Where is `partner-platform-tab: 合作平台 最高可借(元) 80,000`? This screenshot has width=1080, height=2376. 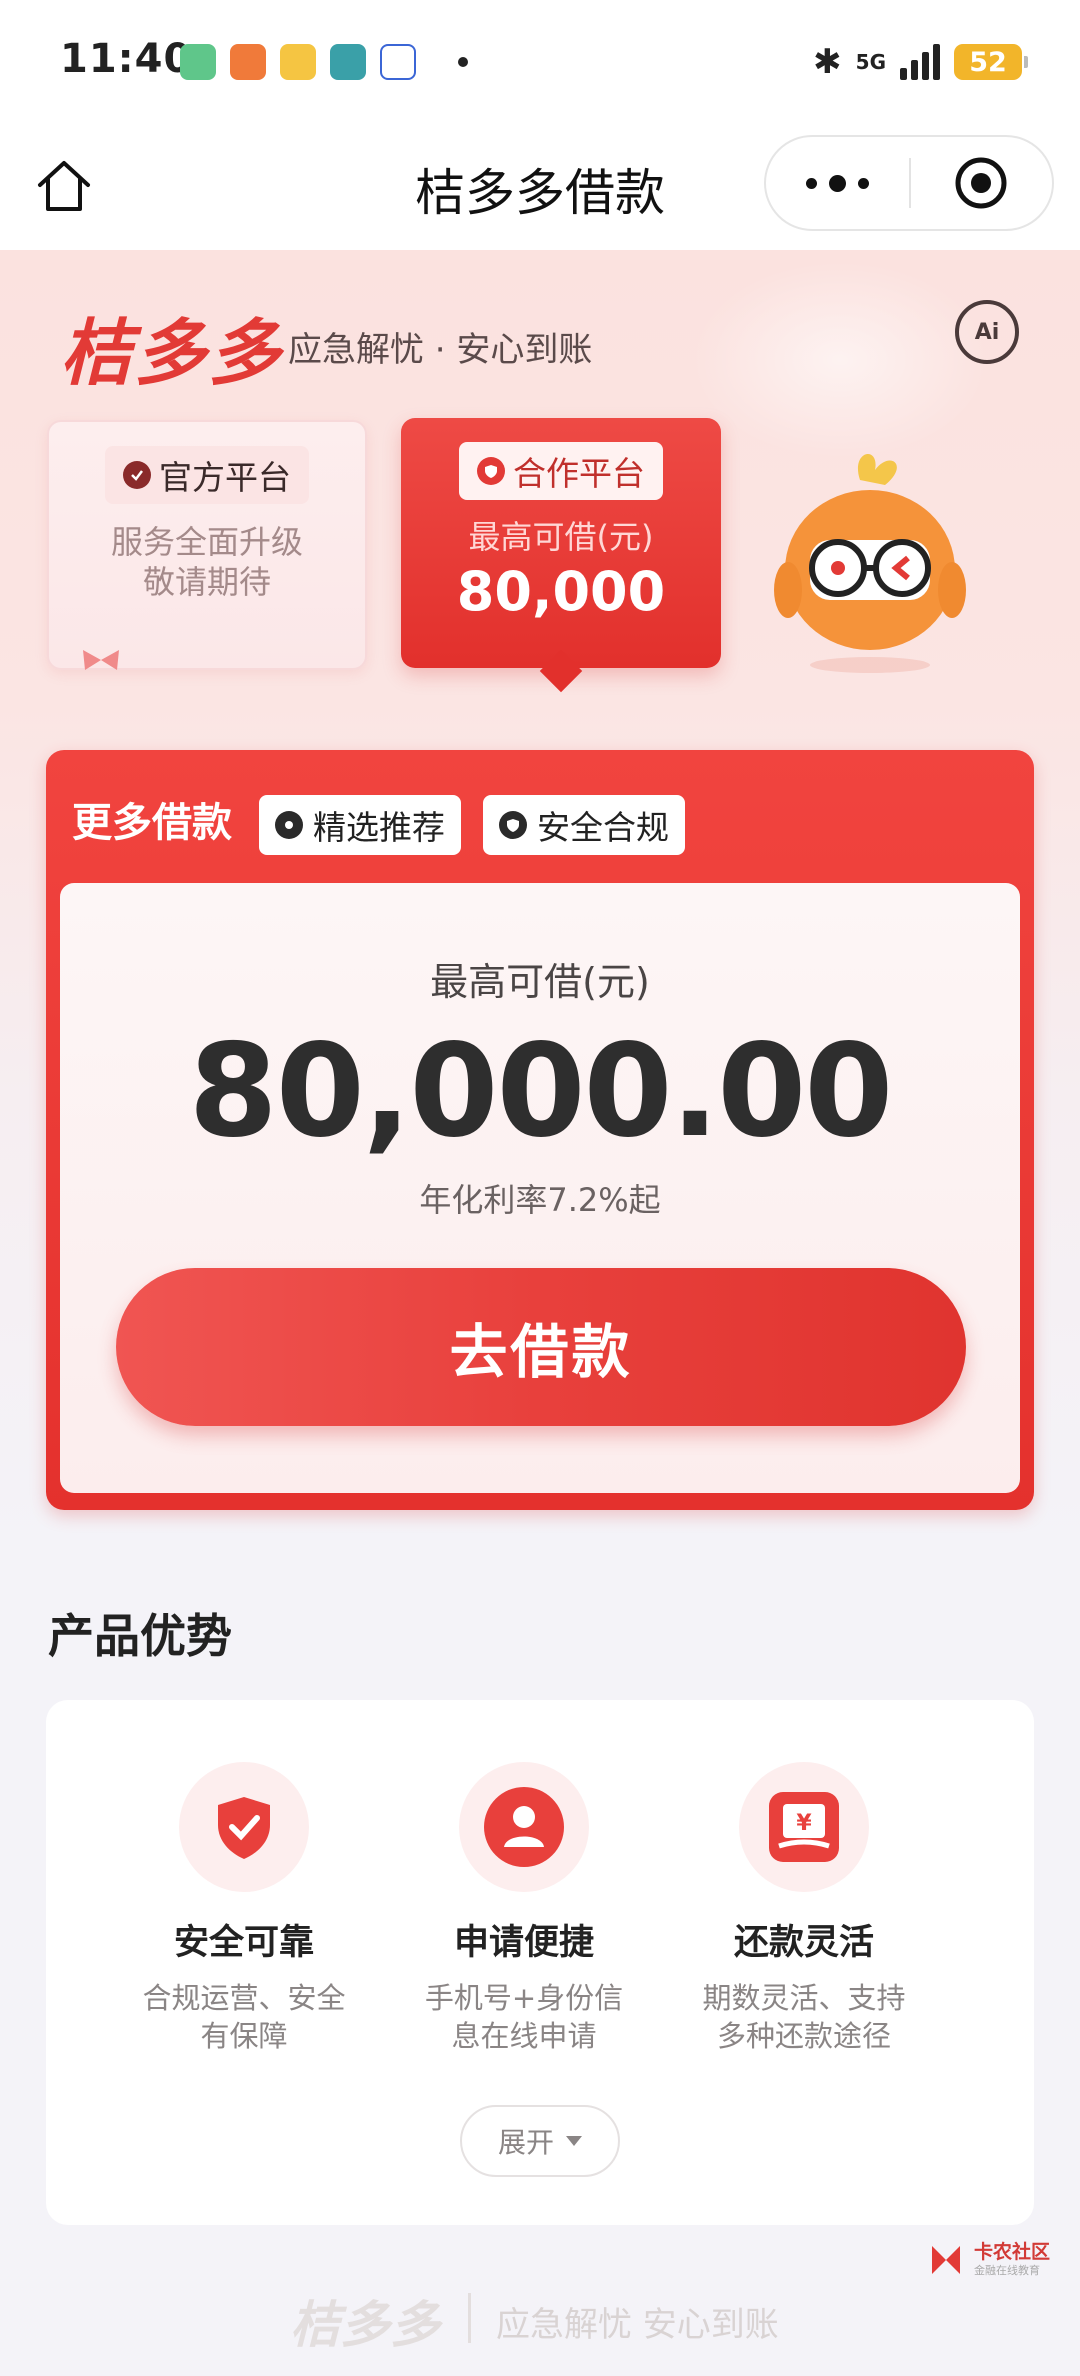
partner-platform-tab: 合作平台 最高可借(元) 80,000 is located at coordinates (561, 555).